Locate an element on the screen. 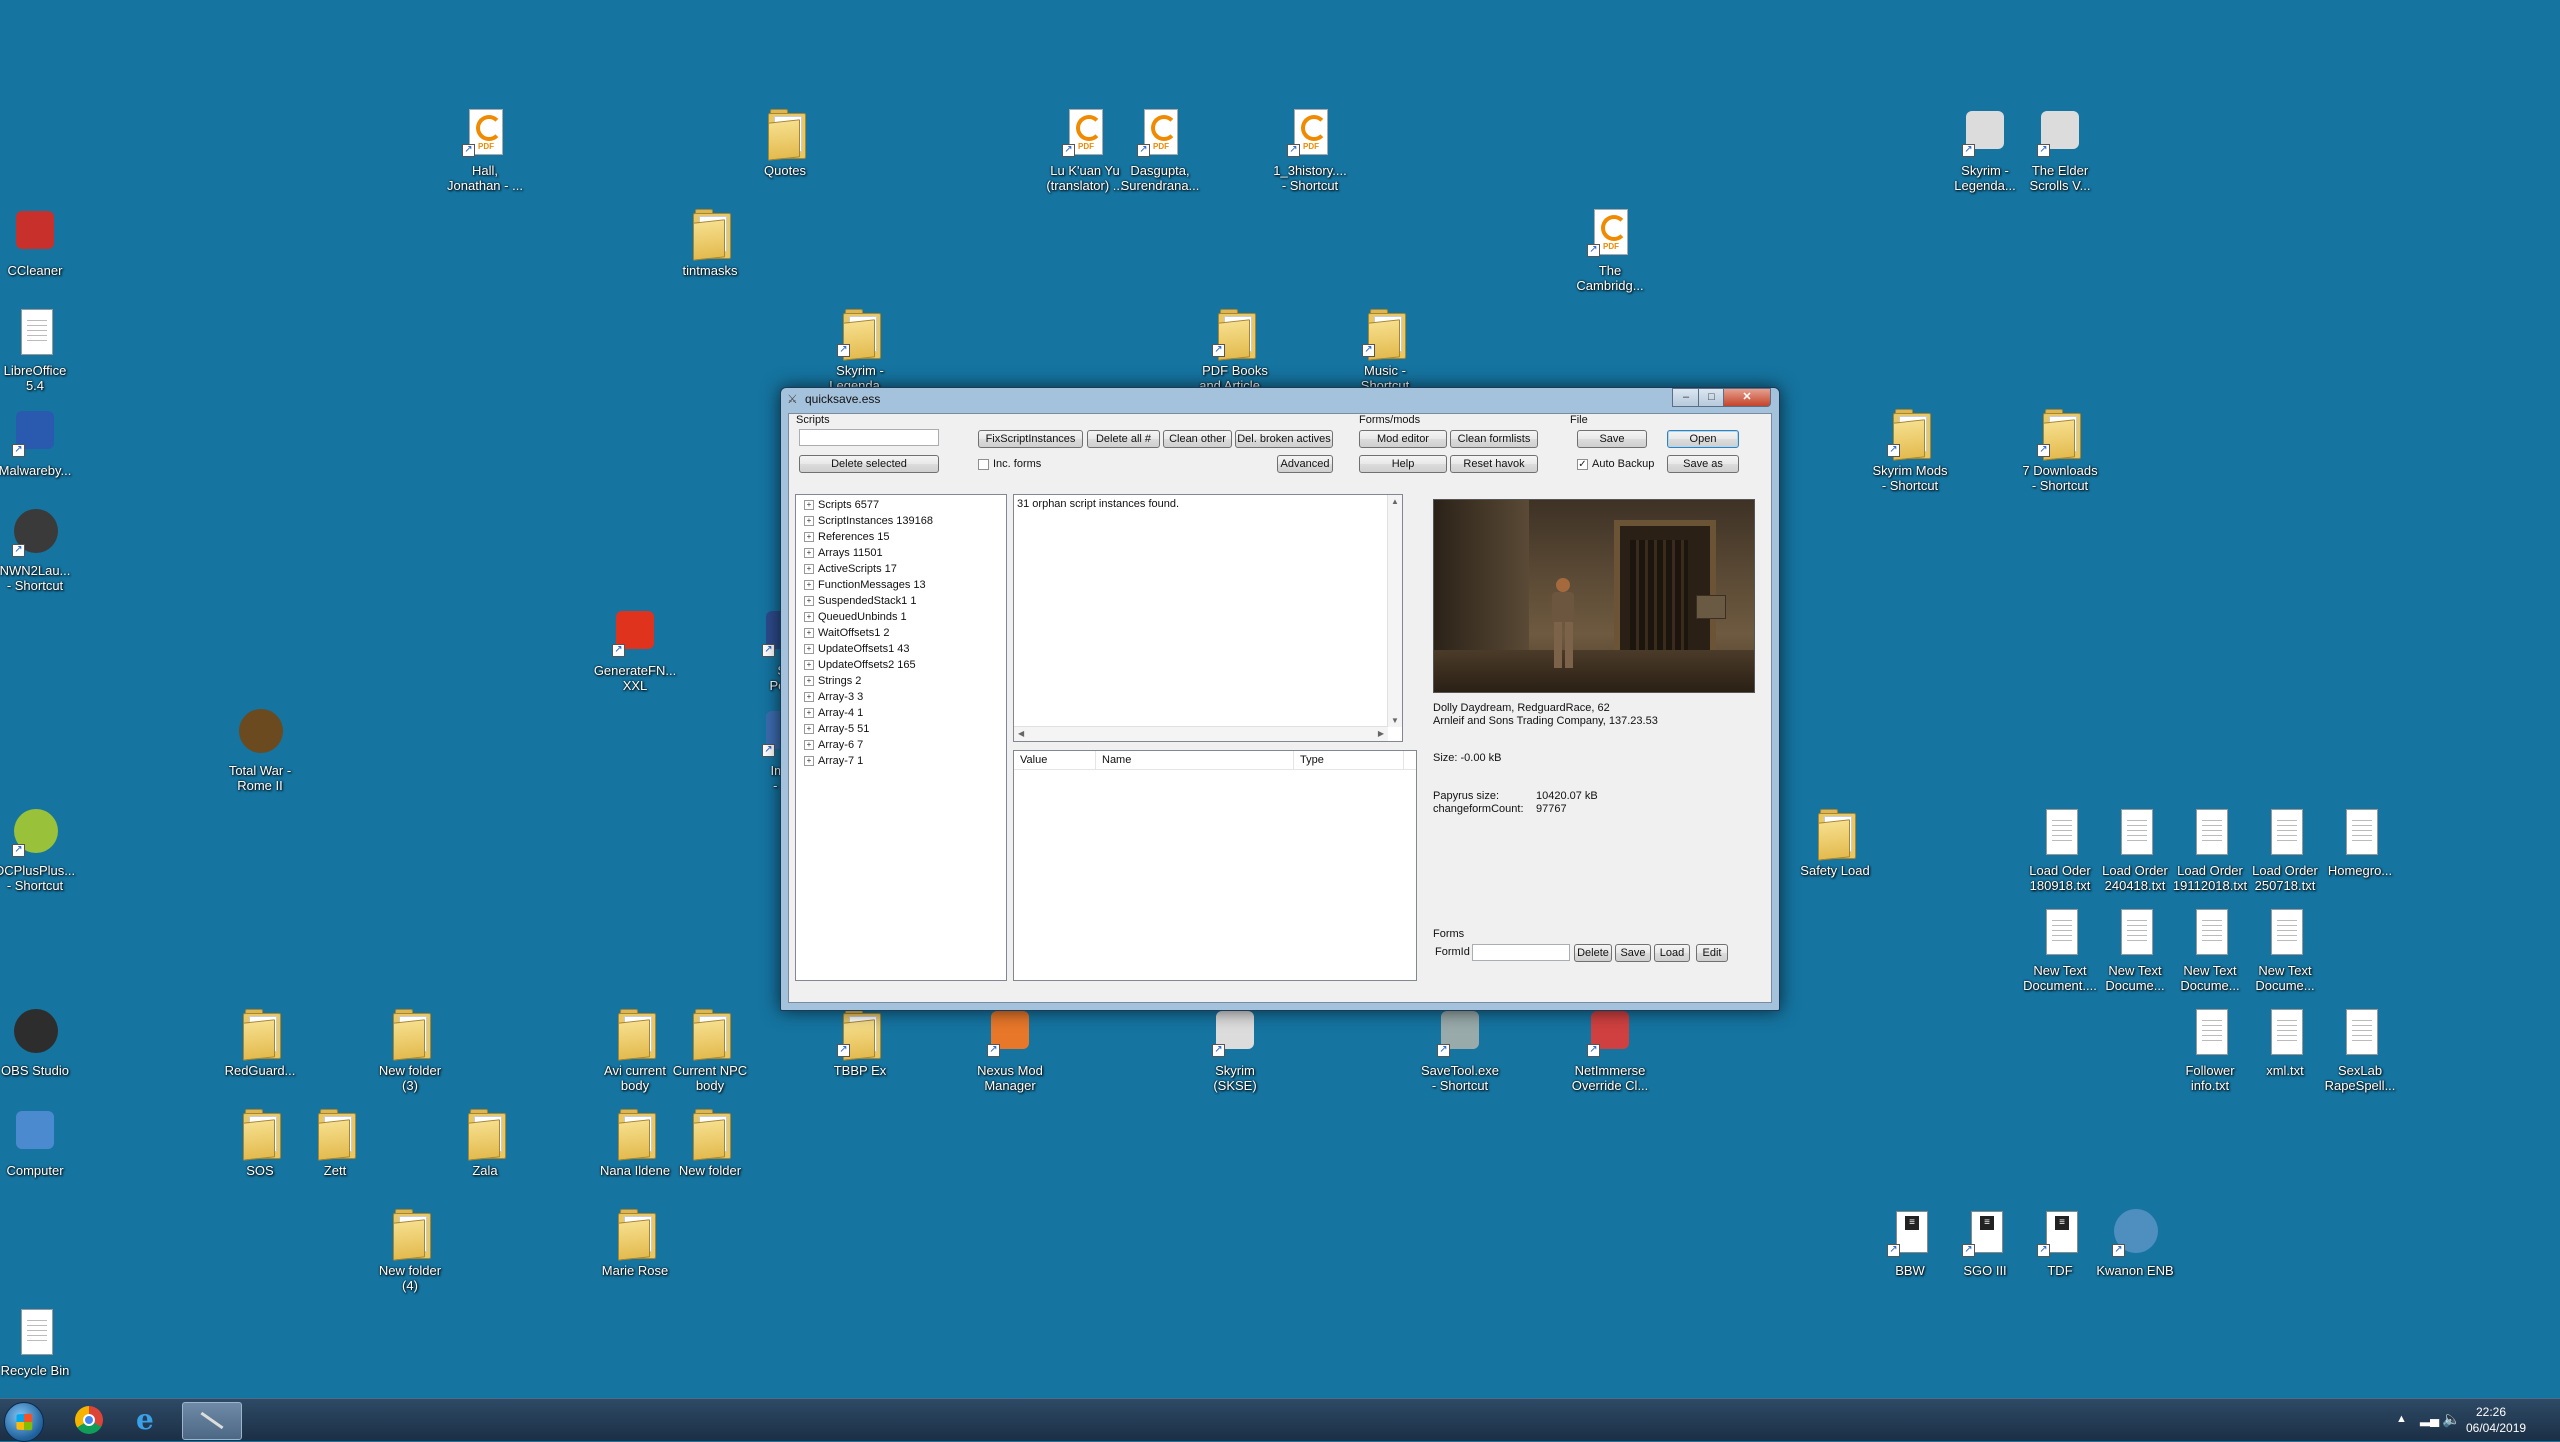  column-header-value: Value is located at coordinates (1055, 760).